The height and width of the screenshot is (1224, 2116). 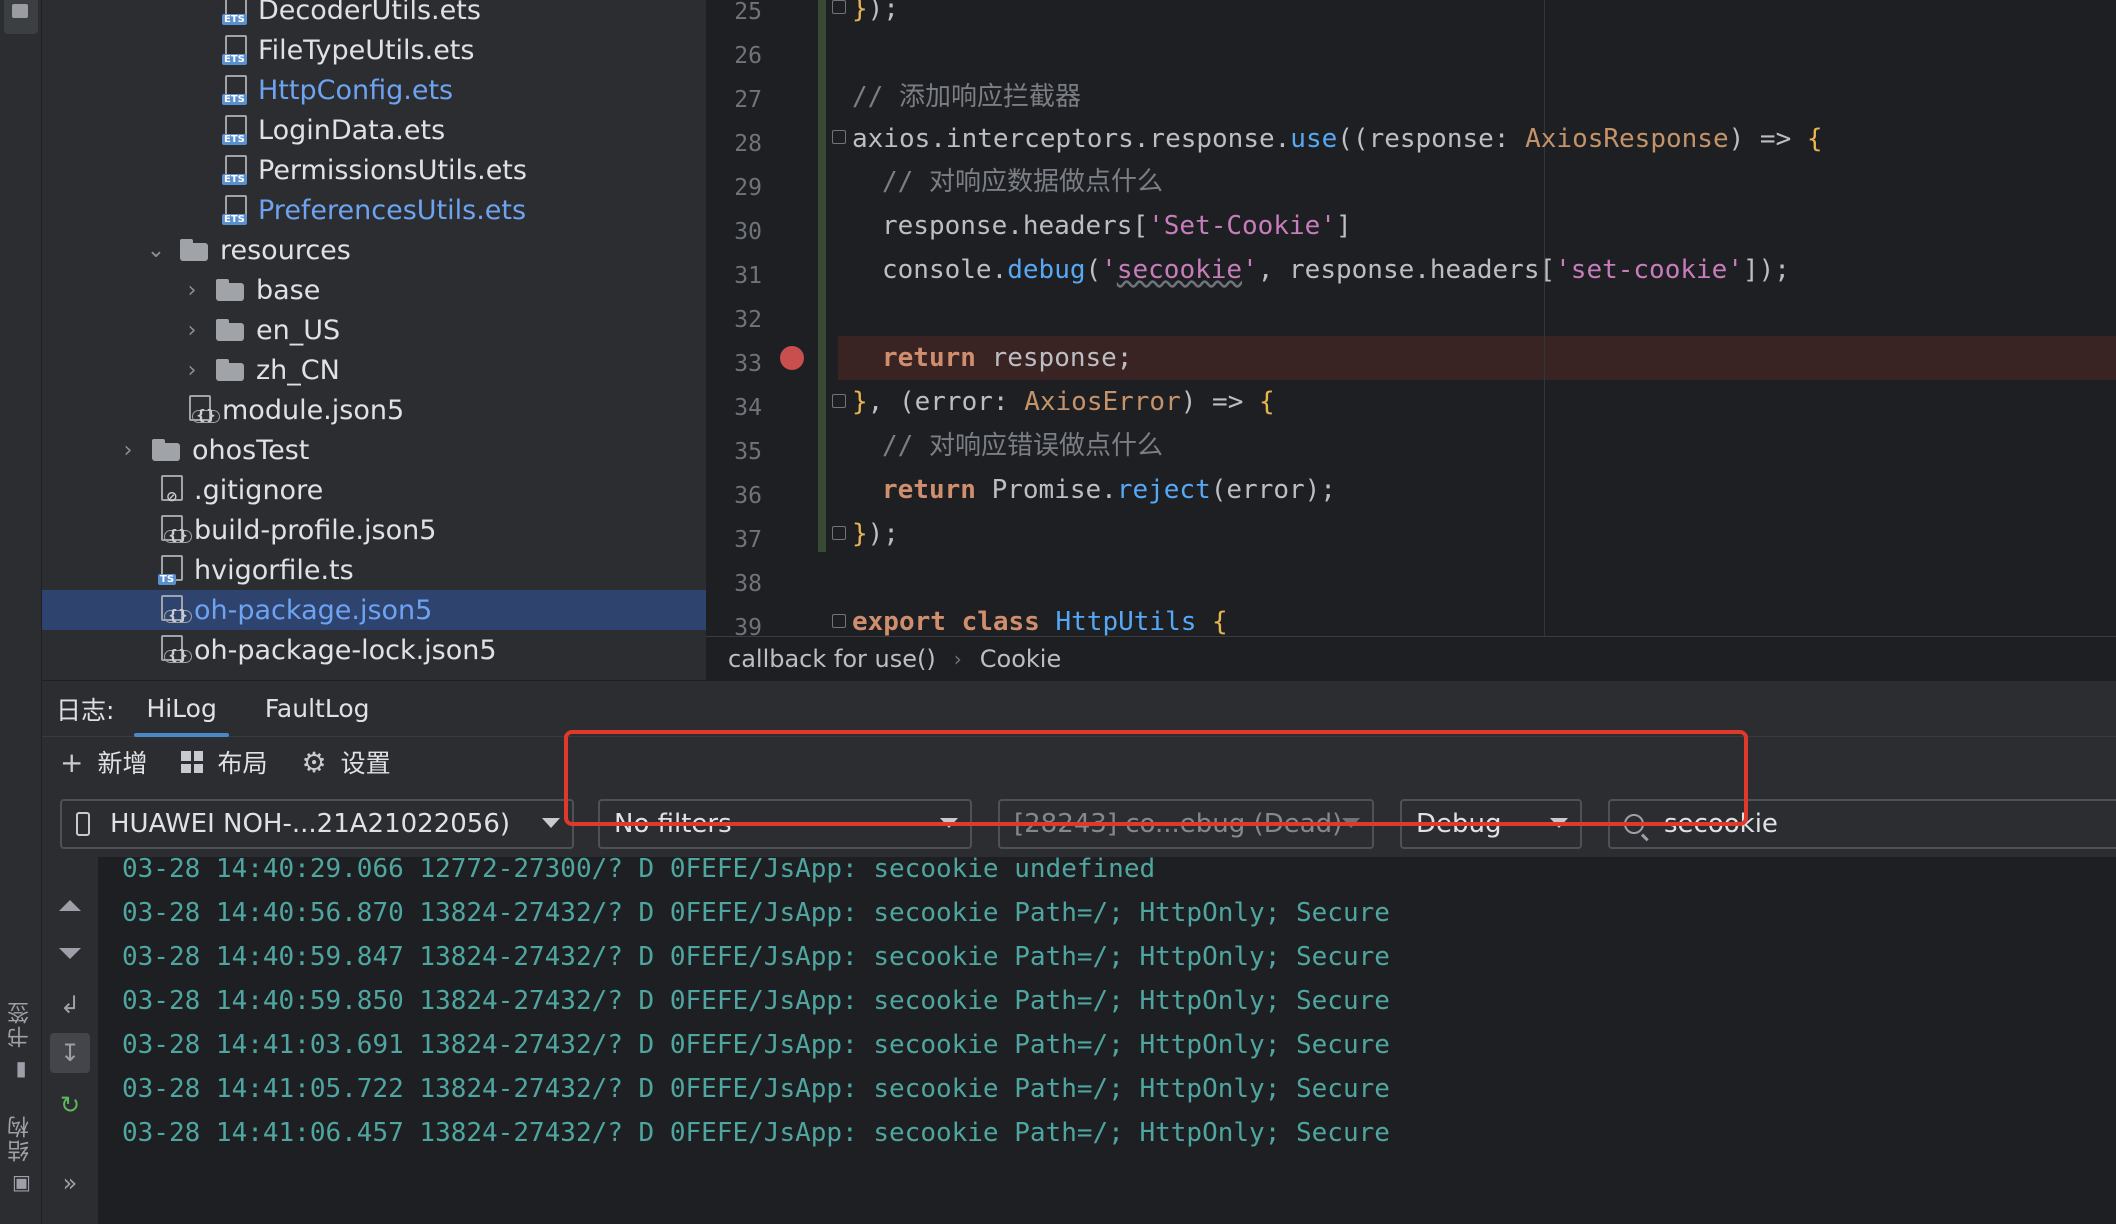 I want to click on chevron-down-icon, so click(x=551, y=823).